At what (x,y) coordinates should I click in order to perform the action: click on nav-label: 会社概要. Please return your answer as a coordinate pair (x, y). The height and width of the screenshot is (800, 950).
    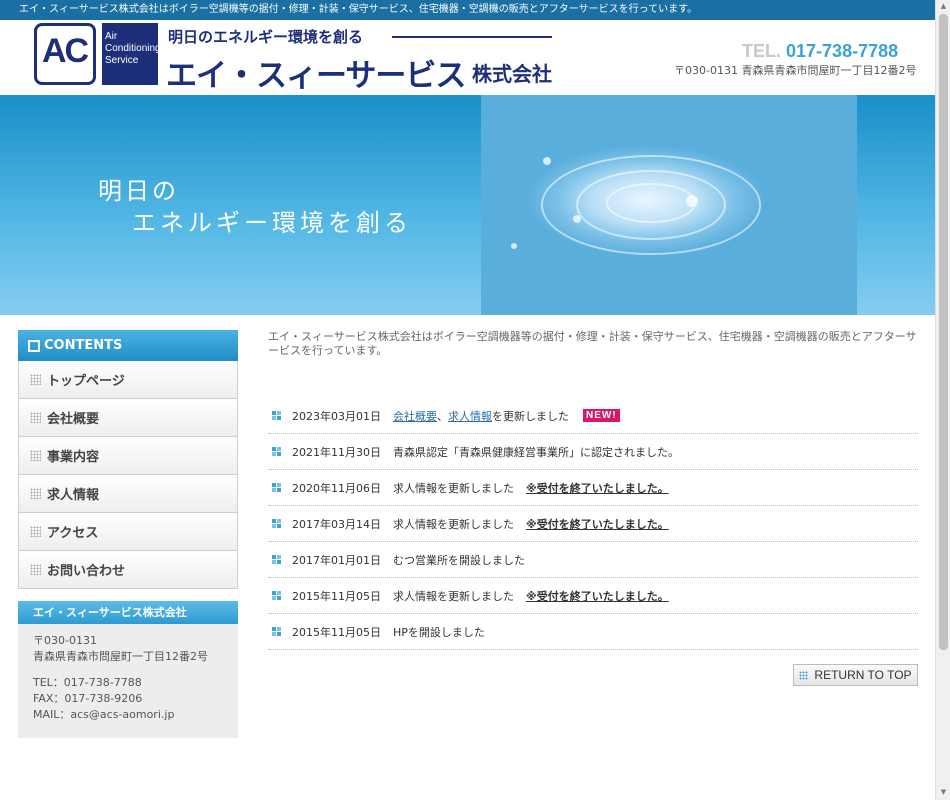
    Looking at the image, I should click on (73, 419).